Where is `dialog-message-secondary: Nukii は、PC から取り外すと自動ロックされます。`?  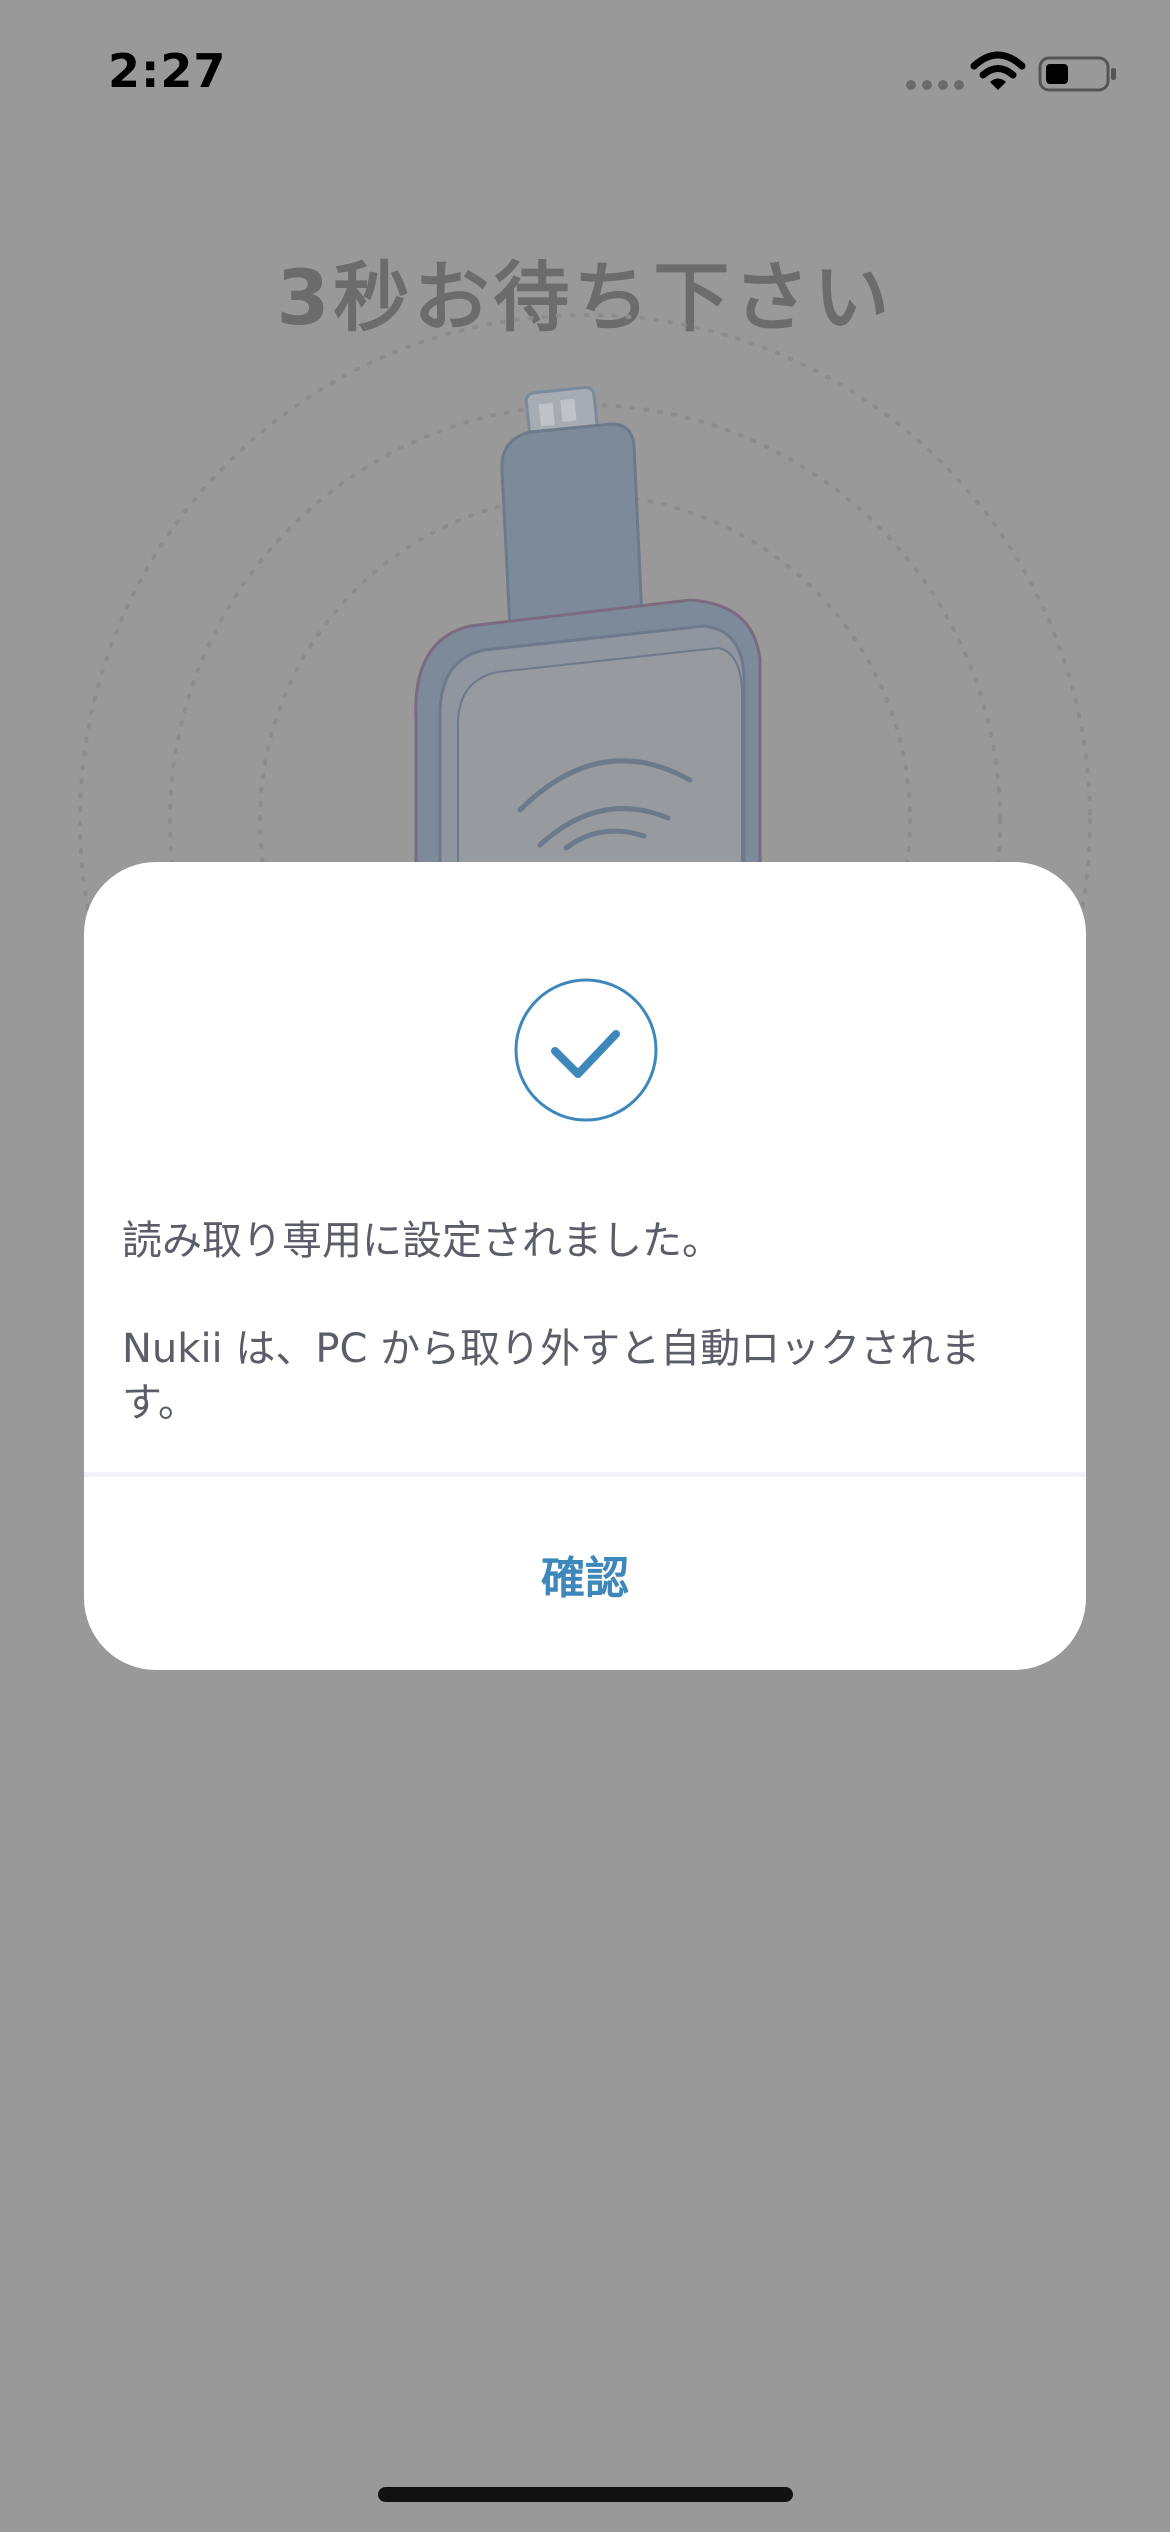
dialog-message-secondary: Nukii は、PC から取り外すと自動ロックされます。 is located at coordinates (551, 1376).